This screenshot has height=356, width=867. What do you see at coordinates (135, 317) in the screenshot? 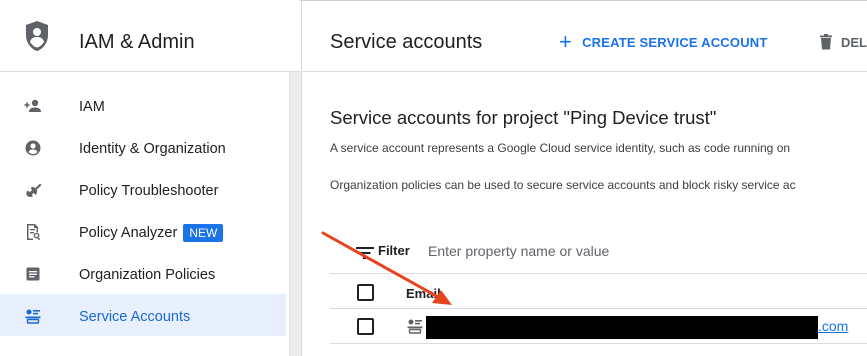
I see `sidebar-item-label: Service Accounts` at bounding box center [135, 317].